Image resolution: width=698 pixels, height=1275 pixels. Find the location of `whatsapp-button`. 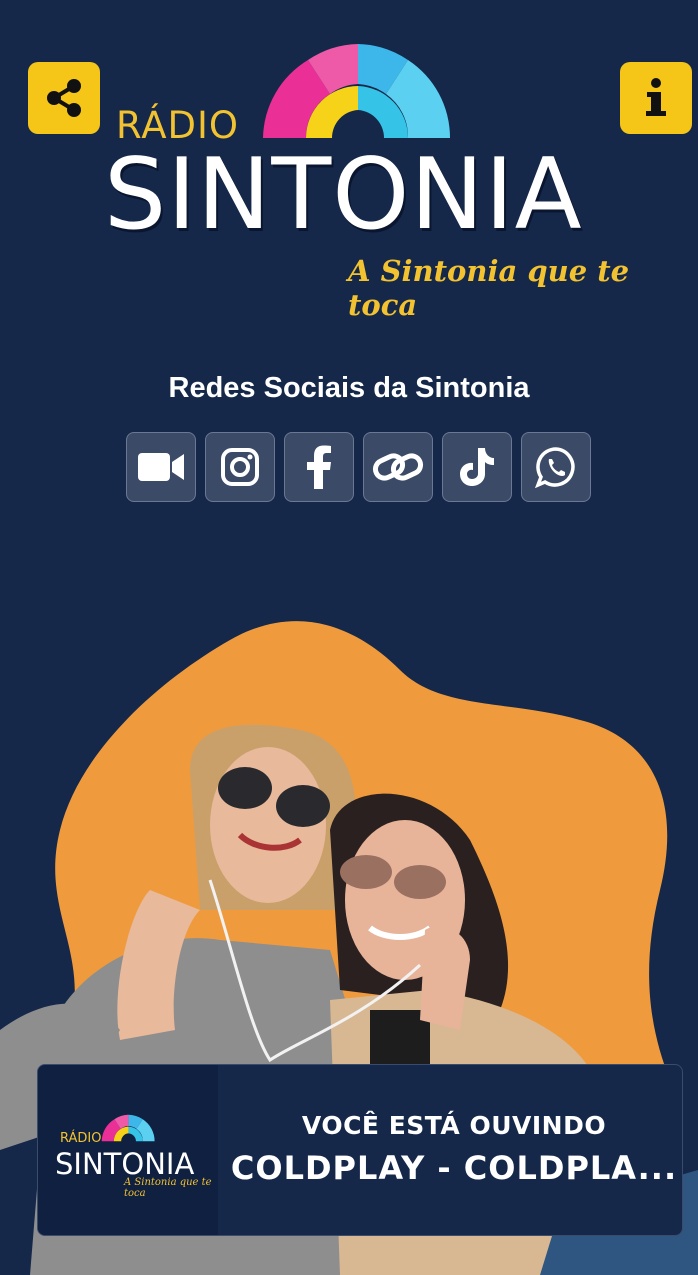

whatsapp-button is located at coordinates (556, 467).